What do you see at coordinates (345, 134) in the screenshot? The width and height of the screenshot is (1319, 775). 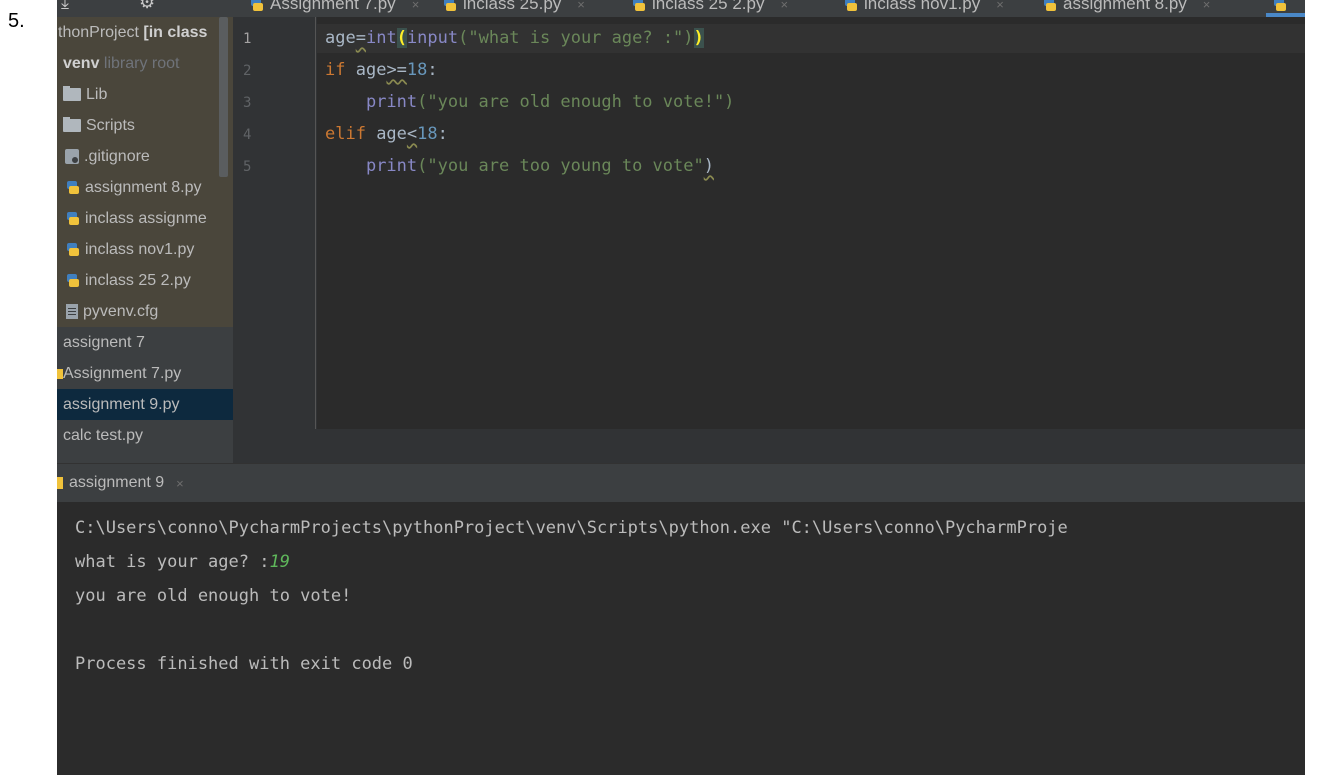 I see `code-token: elif` at bounding box center [345, 134].